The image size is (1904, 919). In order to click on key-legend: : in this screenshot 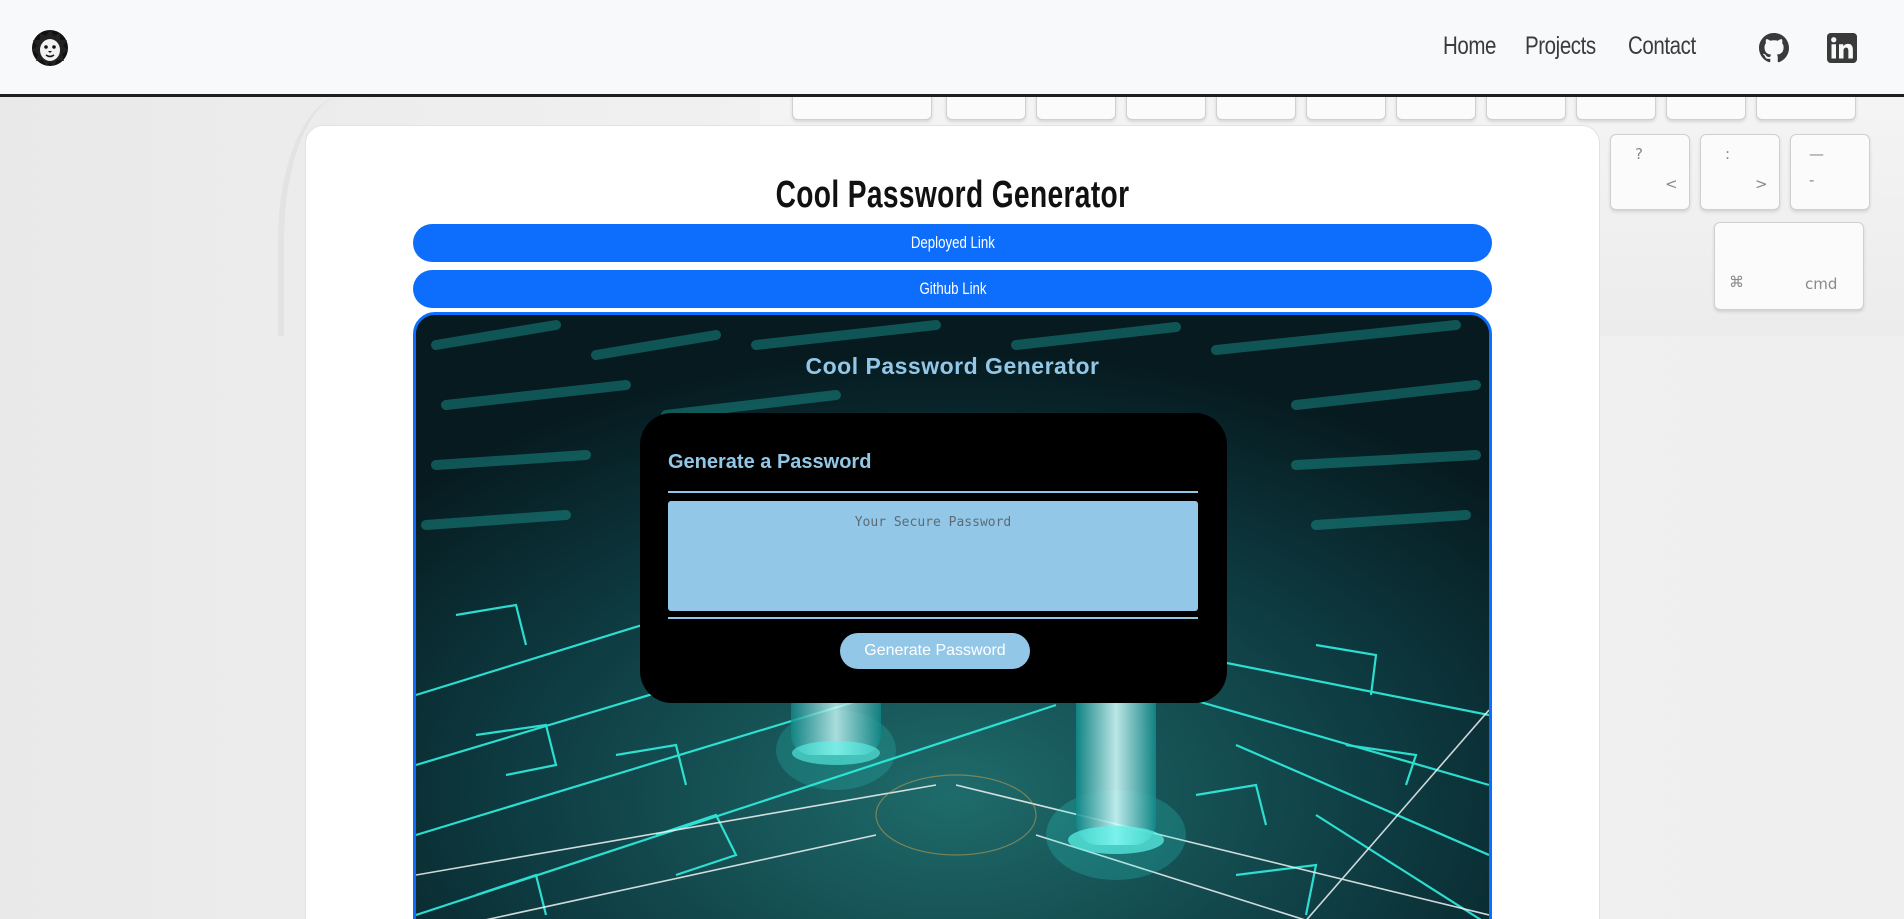, I will do `click(1728, 154)`.